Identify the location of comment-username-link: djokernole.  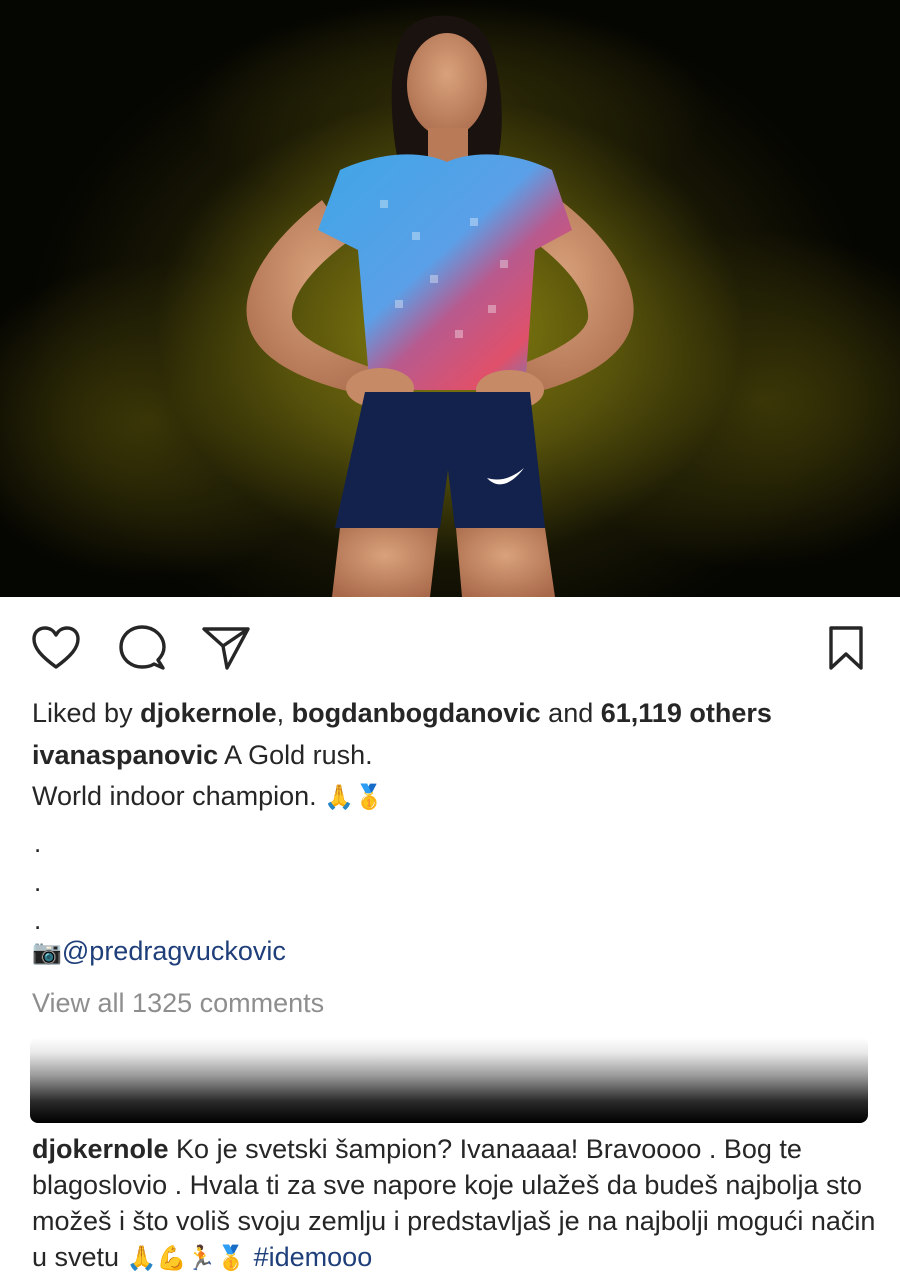
(100, 1149).